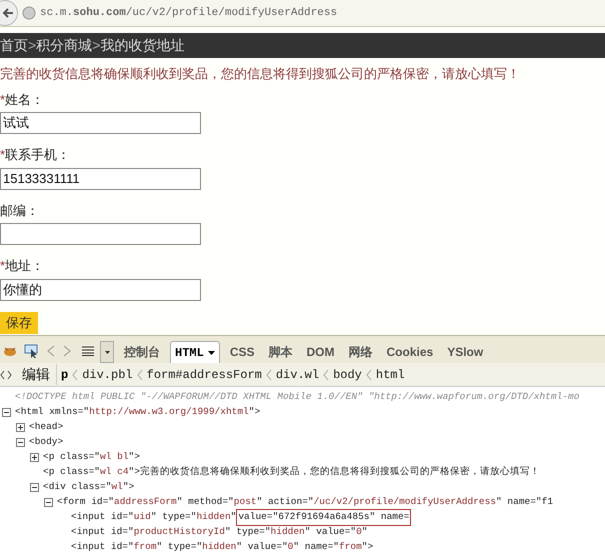  What do you see at coordinates (145, 502) in the screenshot?
I see `attribute-value: addressForm` at bounding box center [145, 502].